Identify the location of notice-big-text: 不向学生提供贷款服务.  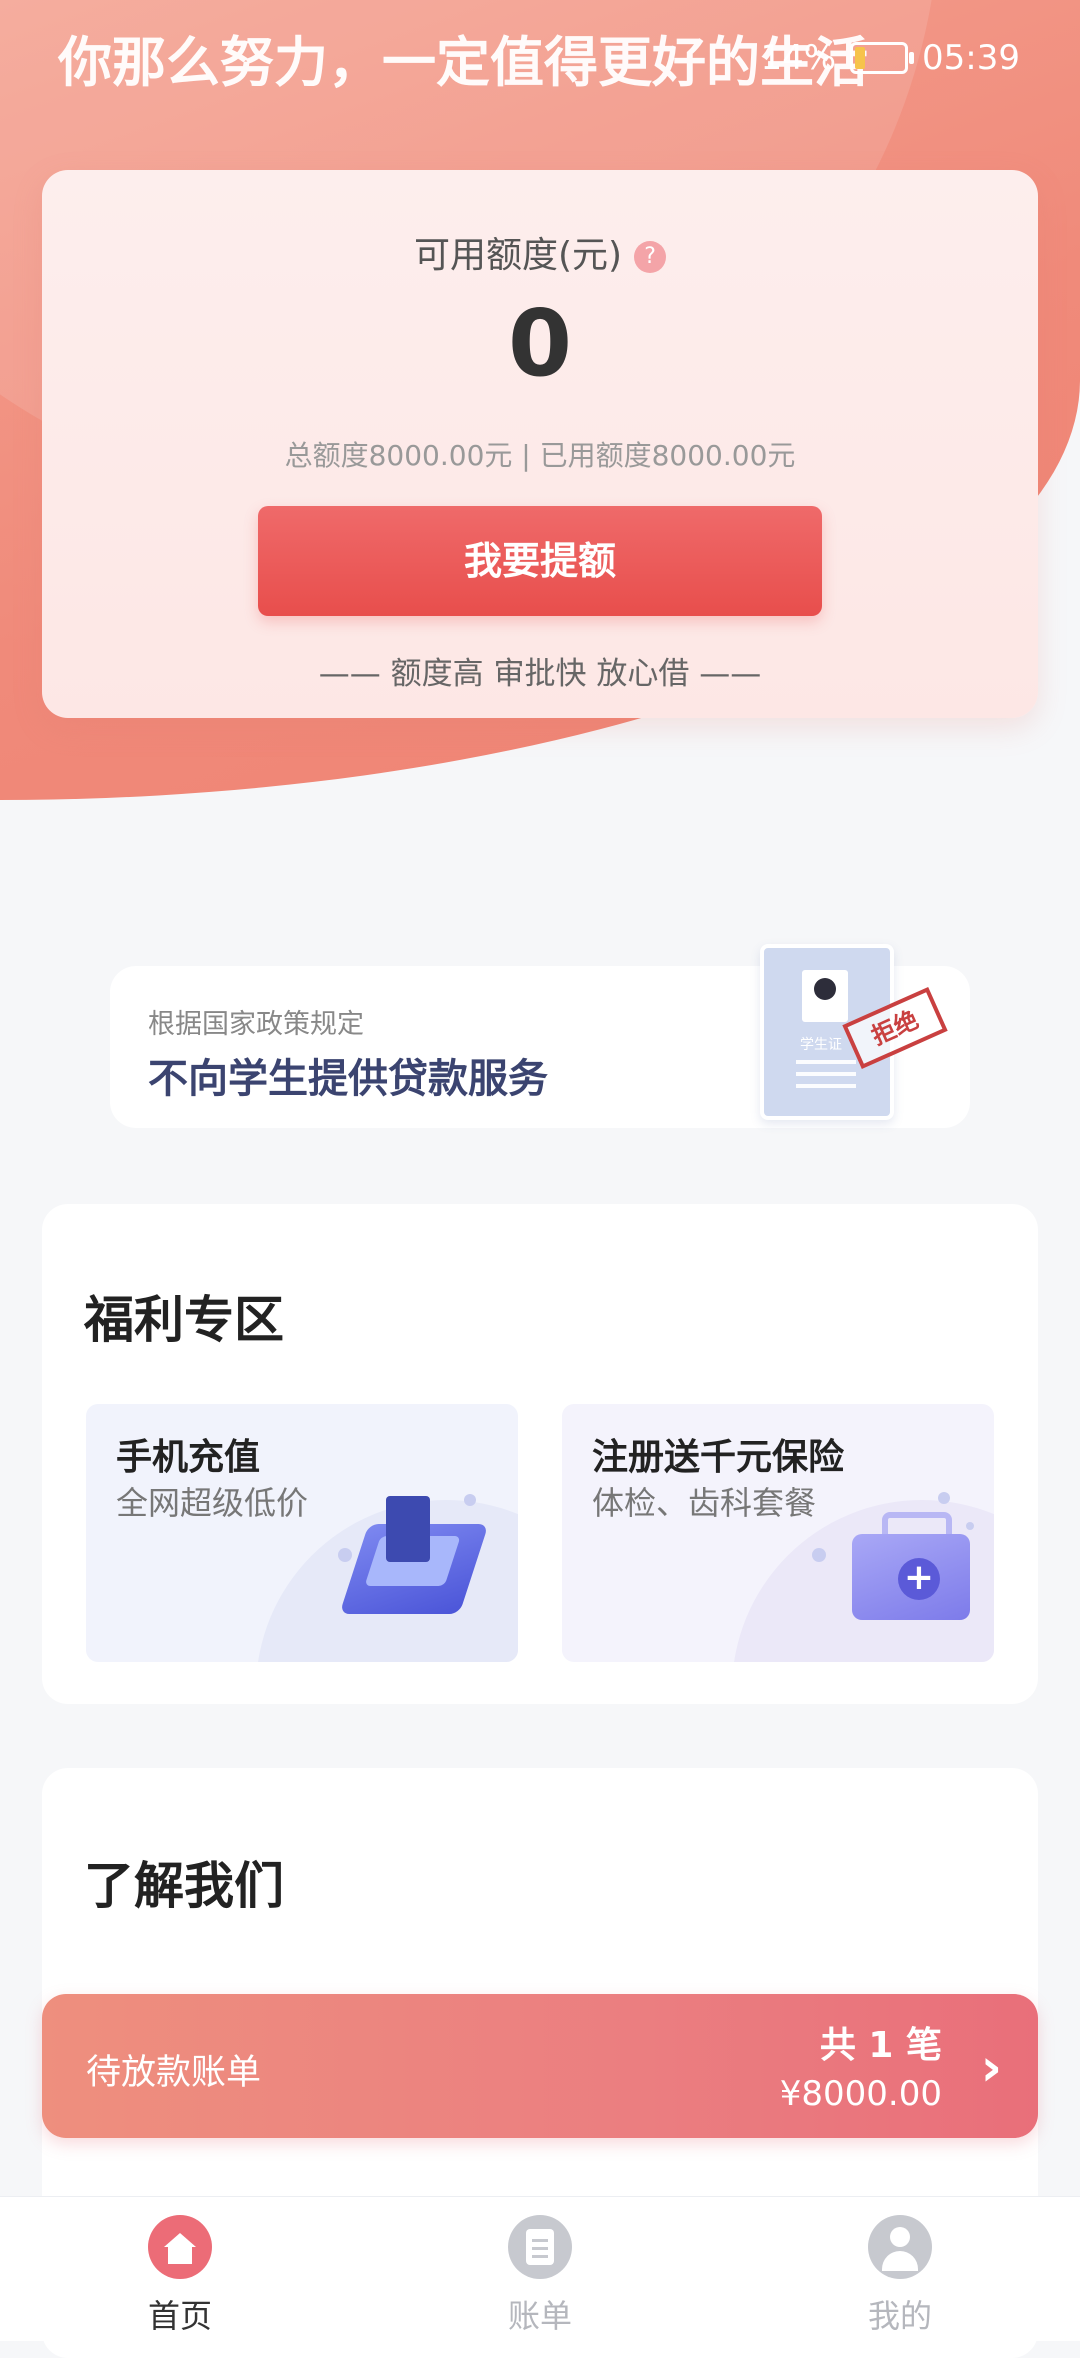
(348, 1079).